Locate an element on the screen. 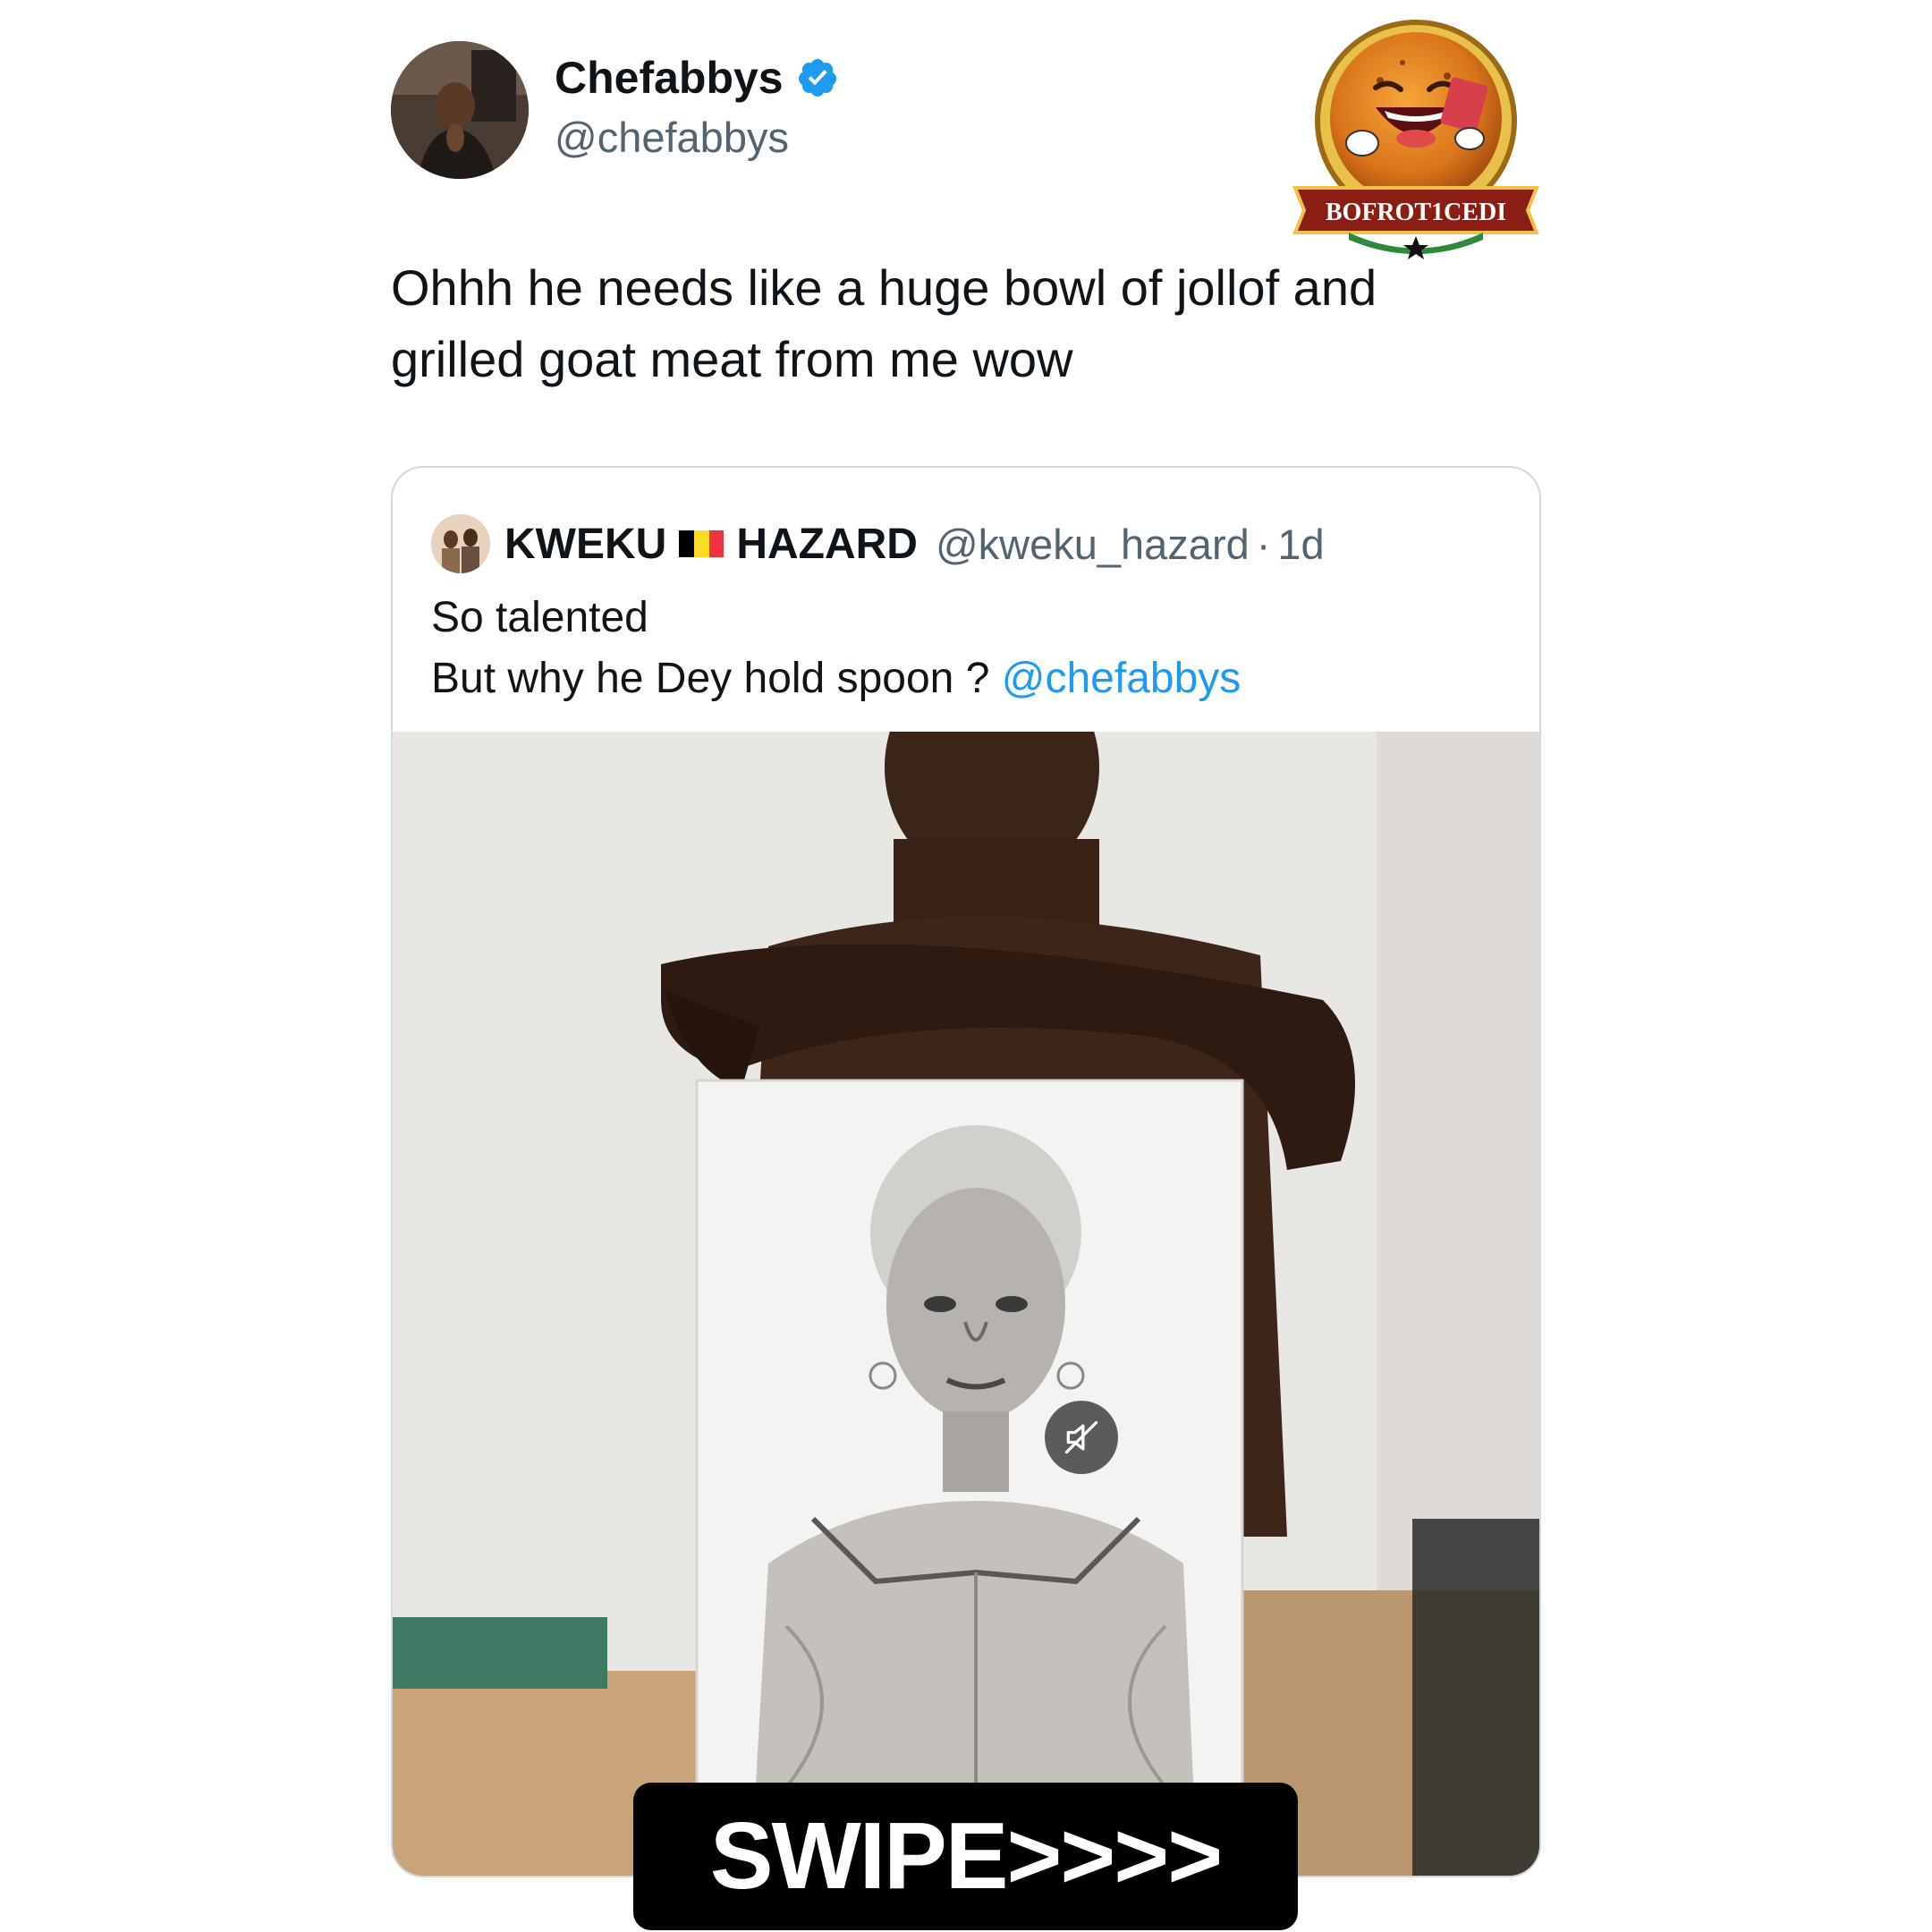 The width and height of the screenshot is (1932, 1932). quoted-author-avatar is located at coordinates (460, 543).